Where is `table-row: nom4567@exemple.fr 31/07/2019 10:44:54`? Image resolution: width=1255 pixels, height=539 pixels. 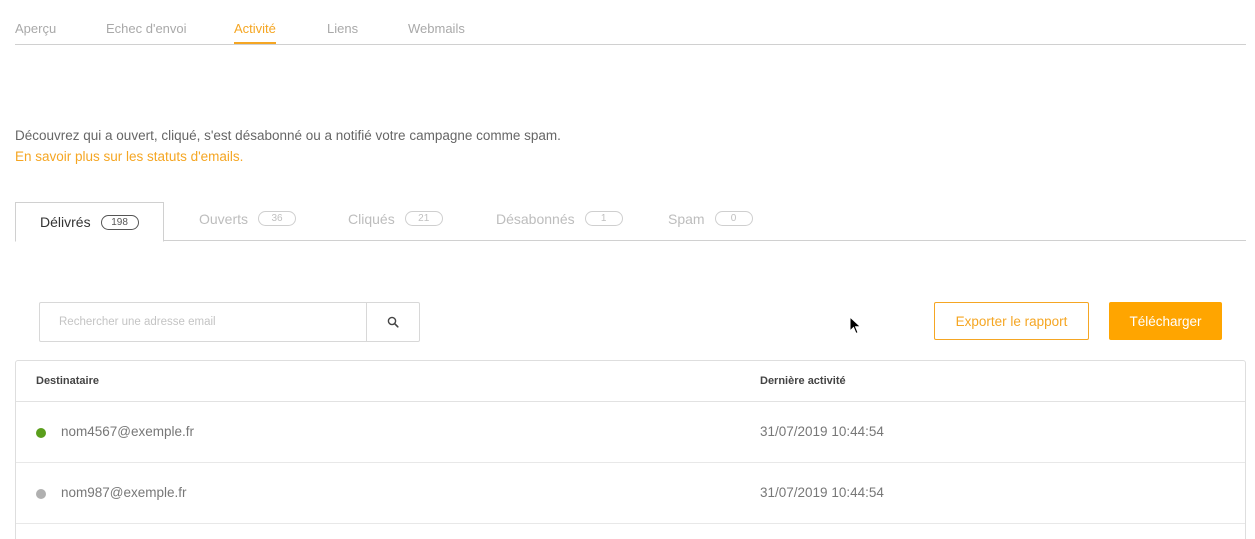 table-row: nom4567@exemple.fr 31/07/2019 10:44:54 is located at coordinates (630, 432).